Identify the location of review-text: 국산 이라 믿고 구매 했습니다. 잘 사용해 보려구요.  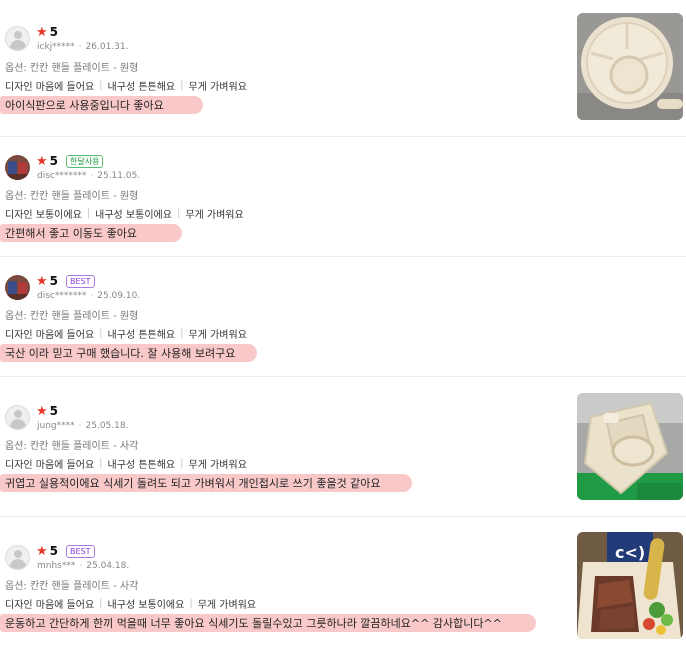
(120, 353).